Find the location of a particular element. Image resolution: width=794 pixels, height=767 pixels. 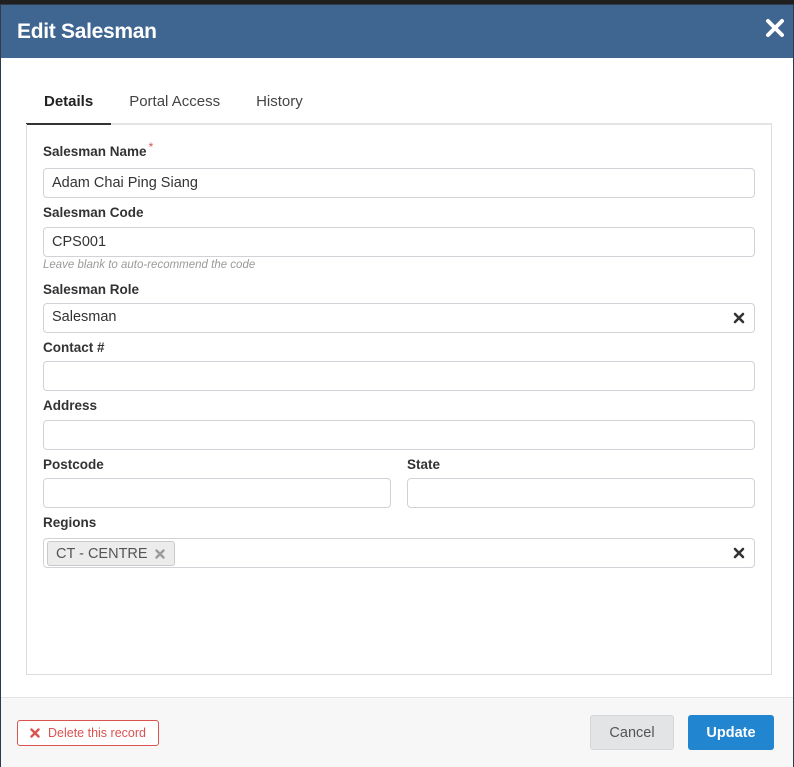

delete-record-label: Delete this record is located at coordinates (97, 733).